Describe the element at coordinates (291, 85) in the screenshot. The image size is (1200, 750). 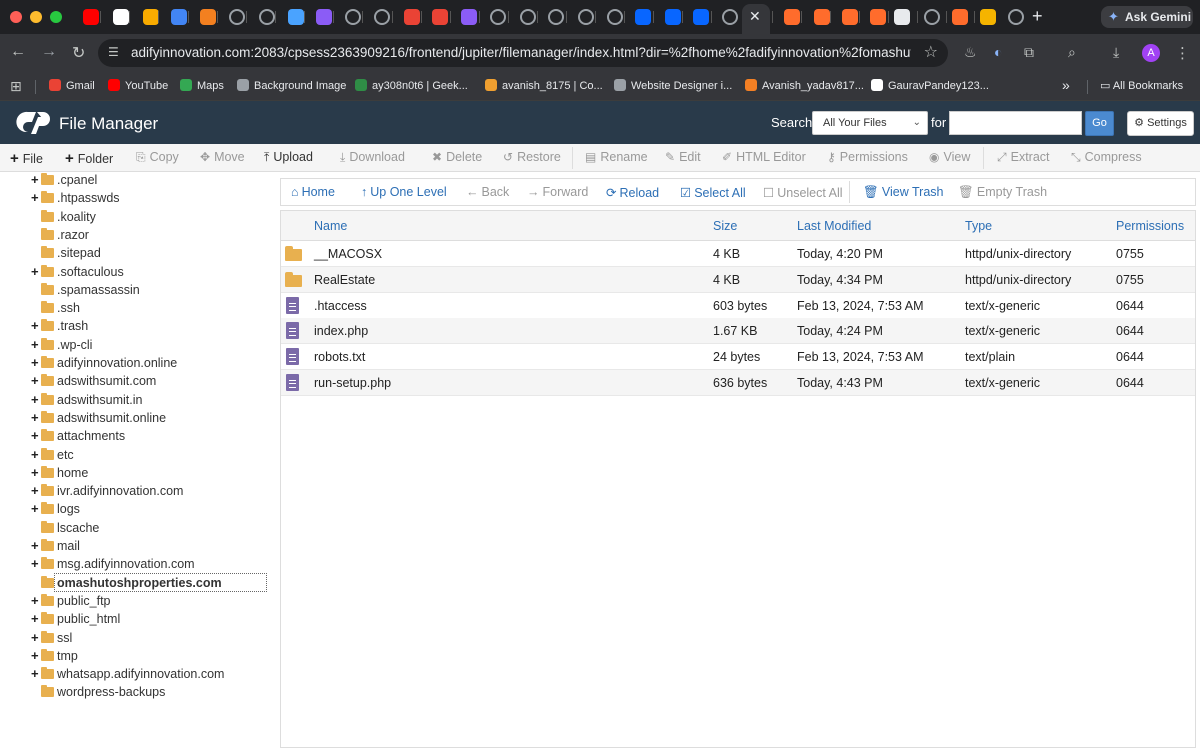
I see `bookmark-item: Background Image` at that location.